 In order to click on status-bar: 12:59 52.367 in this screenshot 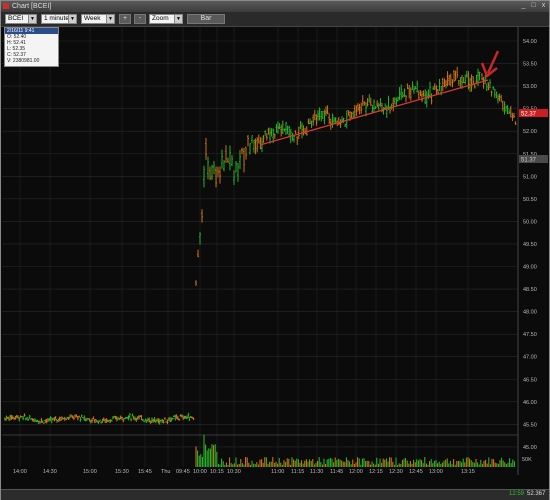, I will do `click(275, 494)`.